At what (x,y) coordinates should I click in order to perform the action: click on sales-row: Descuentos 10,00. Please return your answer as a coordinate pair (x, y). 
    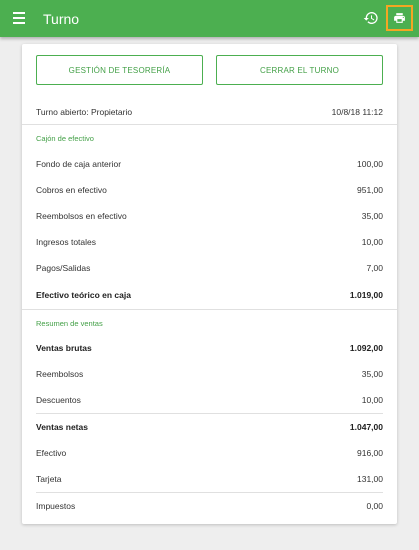
    Looking at the image, I should click on (209, 400).